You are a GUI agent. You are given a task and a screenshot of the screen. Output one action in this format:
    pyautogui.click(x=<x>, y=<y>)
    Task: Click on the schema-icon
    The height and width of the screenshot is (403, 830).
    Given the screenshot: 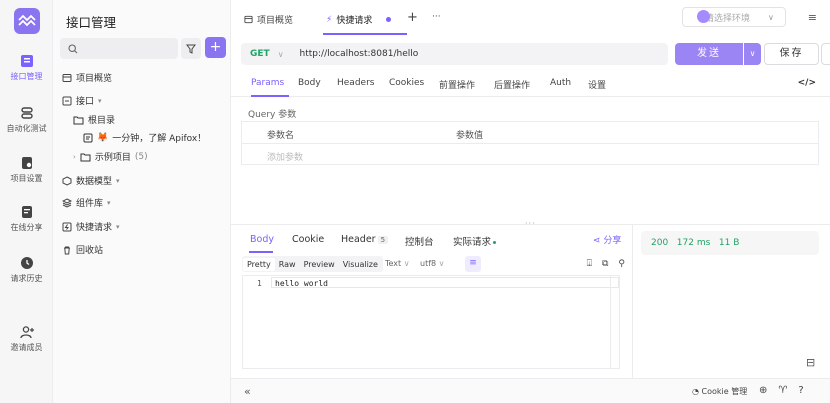 What is the action you would take?
    pyautogui.click(x=67, y=180)
    